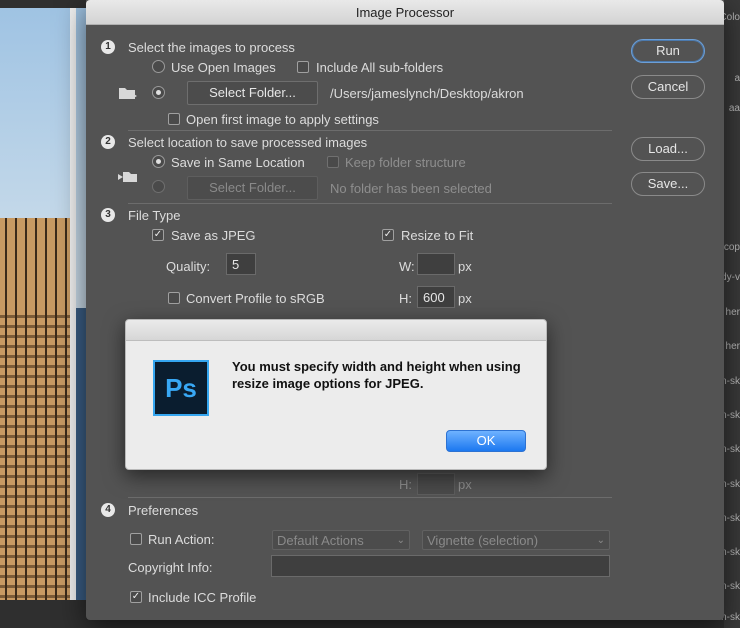 The image size is (740, 628). I want to click on quality-input: 5, so click(241, 264).